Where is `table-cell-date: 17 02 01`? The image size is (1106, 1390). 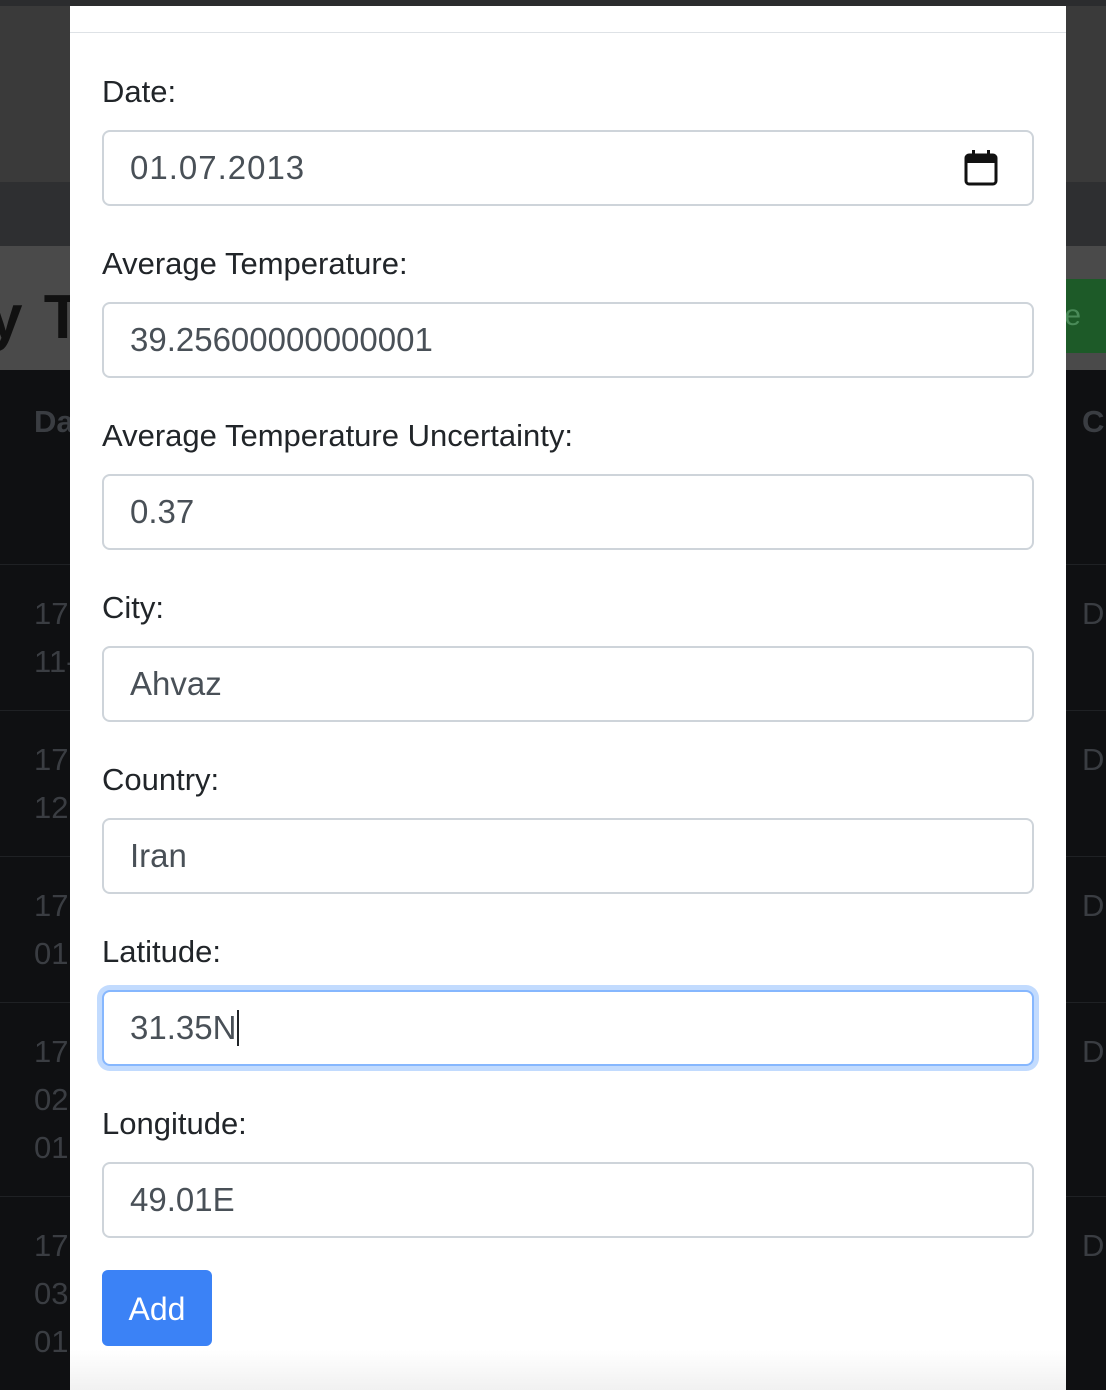
table-cell-date: 17 02 01 is located at coordinates (51, 1099).